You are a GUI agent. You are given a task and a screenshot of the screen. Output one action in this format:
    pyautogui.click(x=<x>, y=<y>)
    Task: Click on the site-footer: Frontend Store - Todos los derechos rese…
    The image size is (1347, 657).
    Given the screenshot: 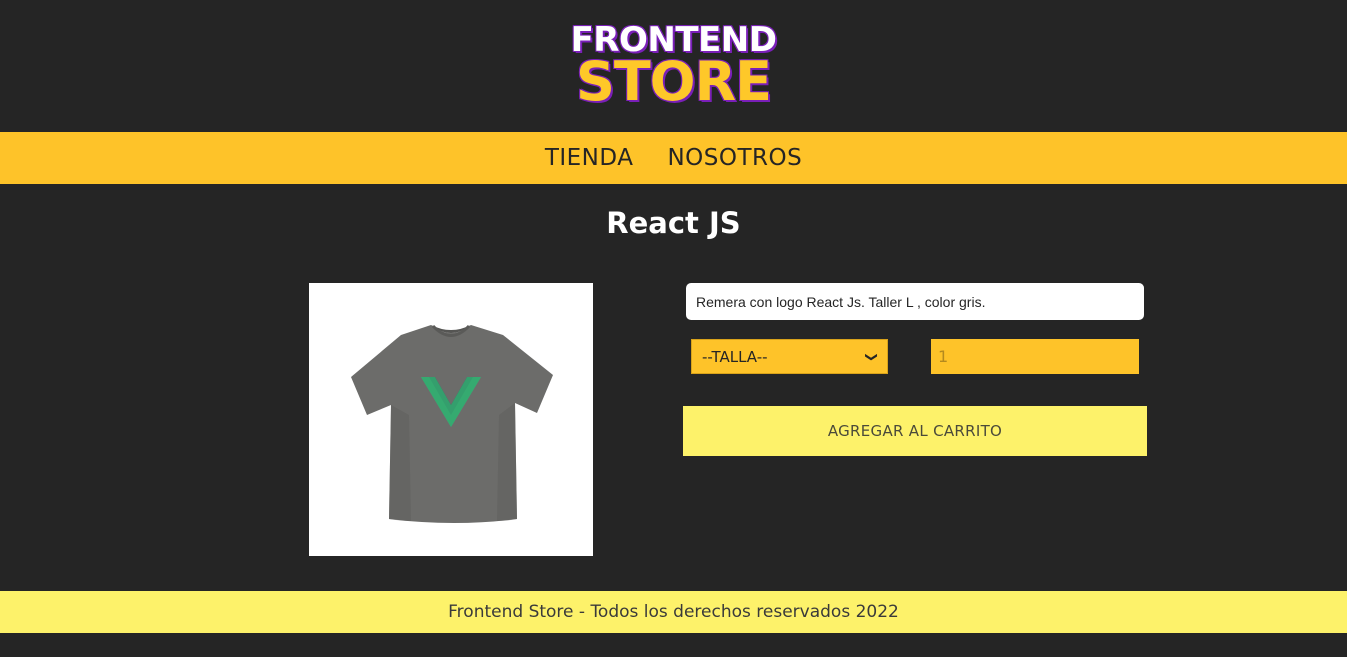 What is the action you would take?
    pyautogui.click(x=673, y=612)
    